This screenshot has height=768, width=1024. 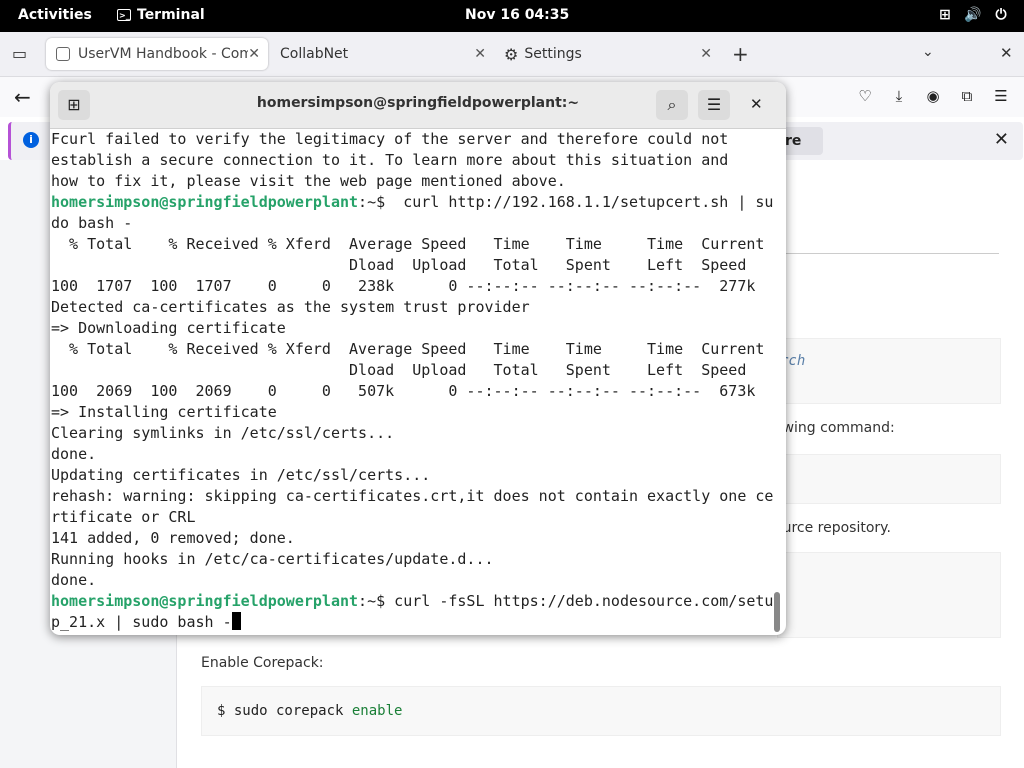 What do you see at coordinates (412, 223) in the screenshot?
I see `terminal-line: do bash -` at bounding box center [412, 223].